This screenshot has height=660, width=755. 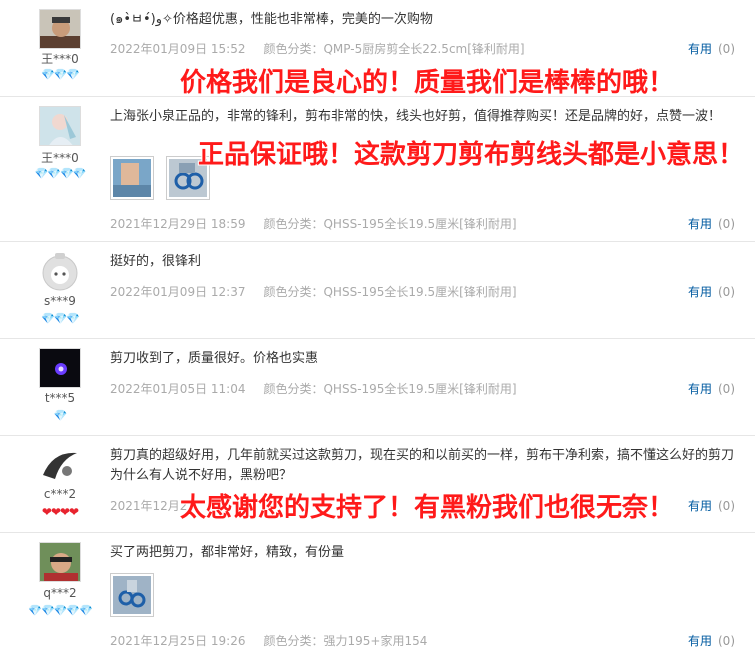 I want to click on username: c***2, so click(x=60, y=494).